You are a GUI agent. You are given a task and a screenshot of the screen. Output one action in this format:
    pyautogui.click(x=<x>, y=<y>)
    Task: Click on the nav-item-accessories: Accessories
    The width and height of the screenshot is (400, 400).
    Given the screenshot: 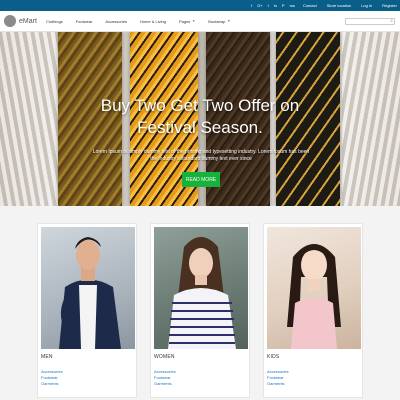 What is the action you would take?
    pyautogui.click(x=116, y=21)
    